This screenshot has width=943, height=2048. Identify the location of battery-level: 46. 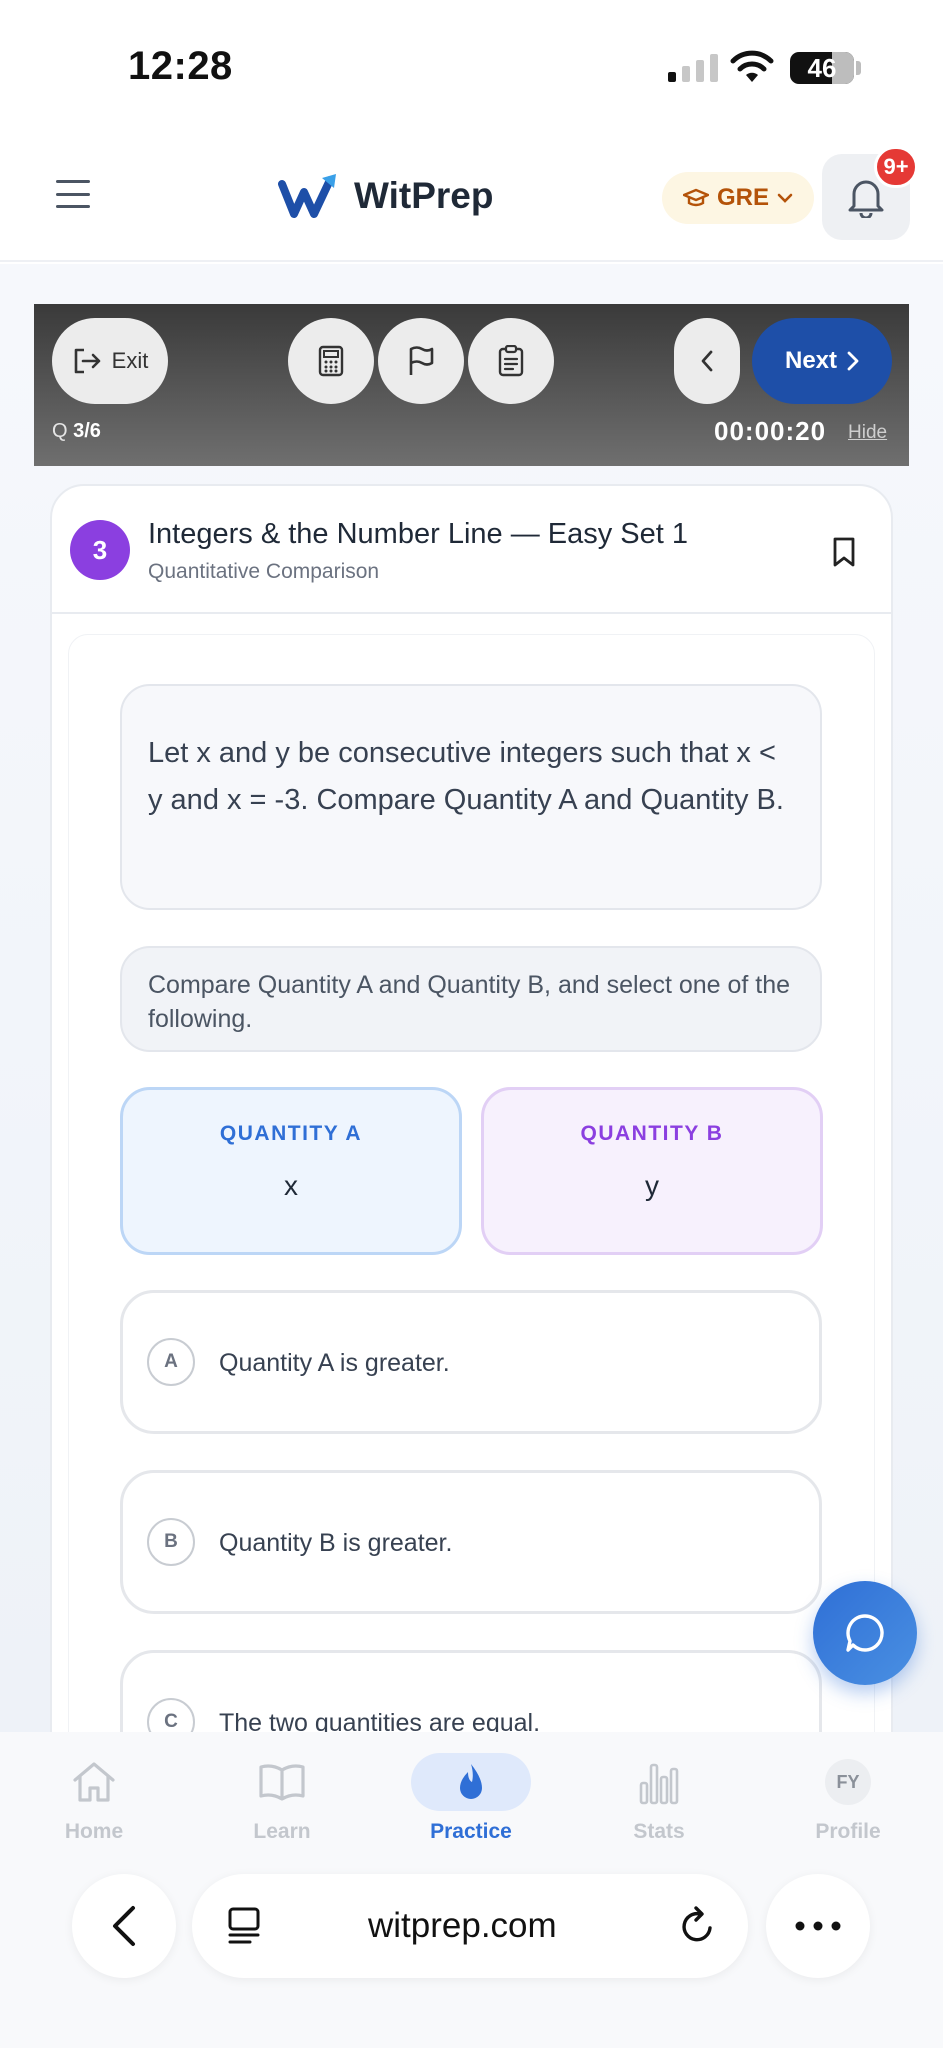
(822, 67).